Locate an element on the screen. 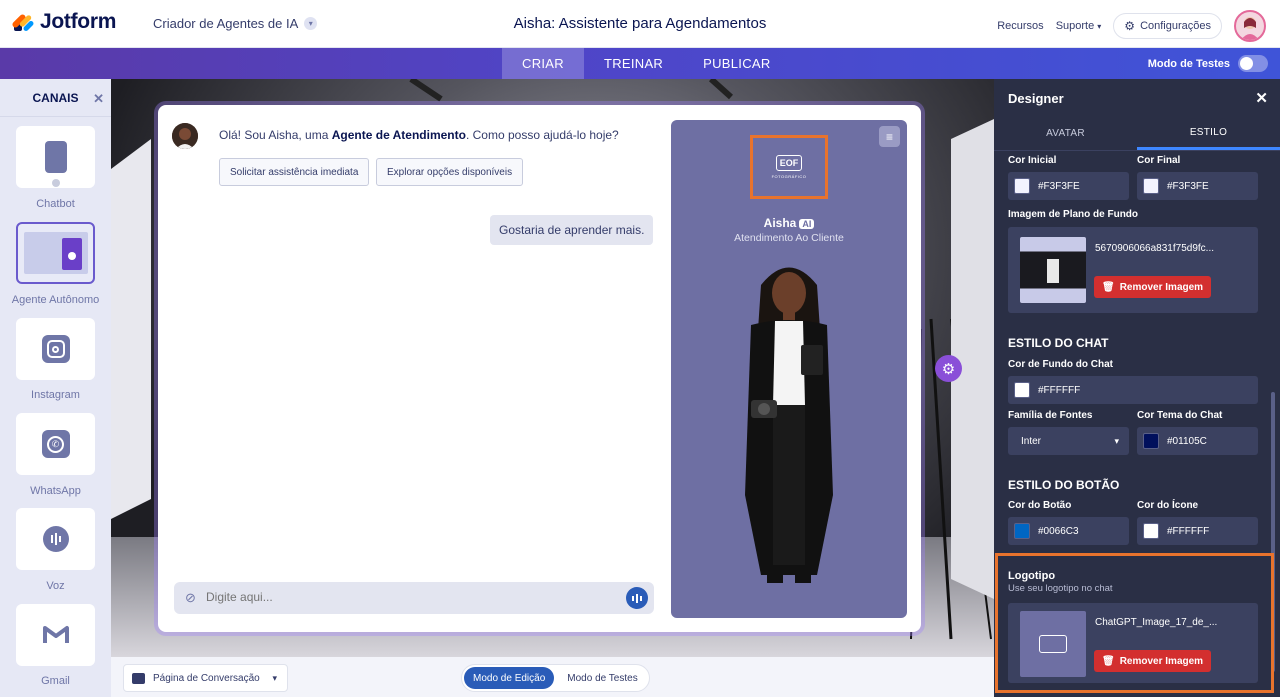  logo-text: EOF is located at coordinates (789, 163).